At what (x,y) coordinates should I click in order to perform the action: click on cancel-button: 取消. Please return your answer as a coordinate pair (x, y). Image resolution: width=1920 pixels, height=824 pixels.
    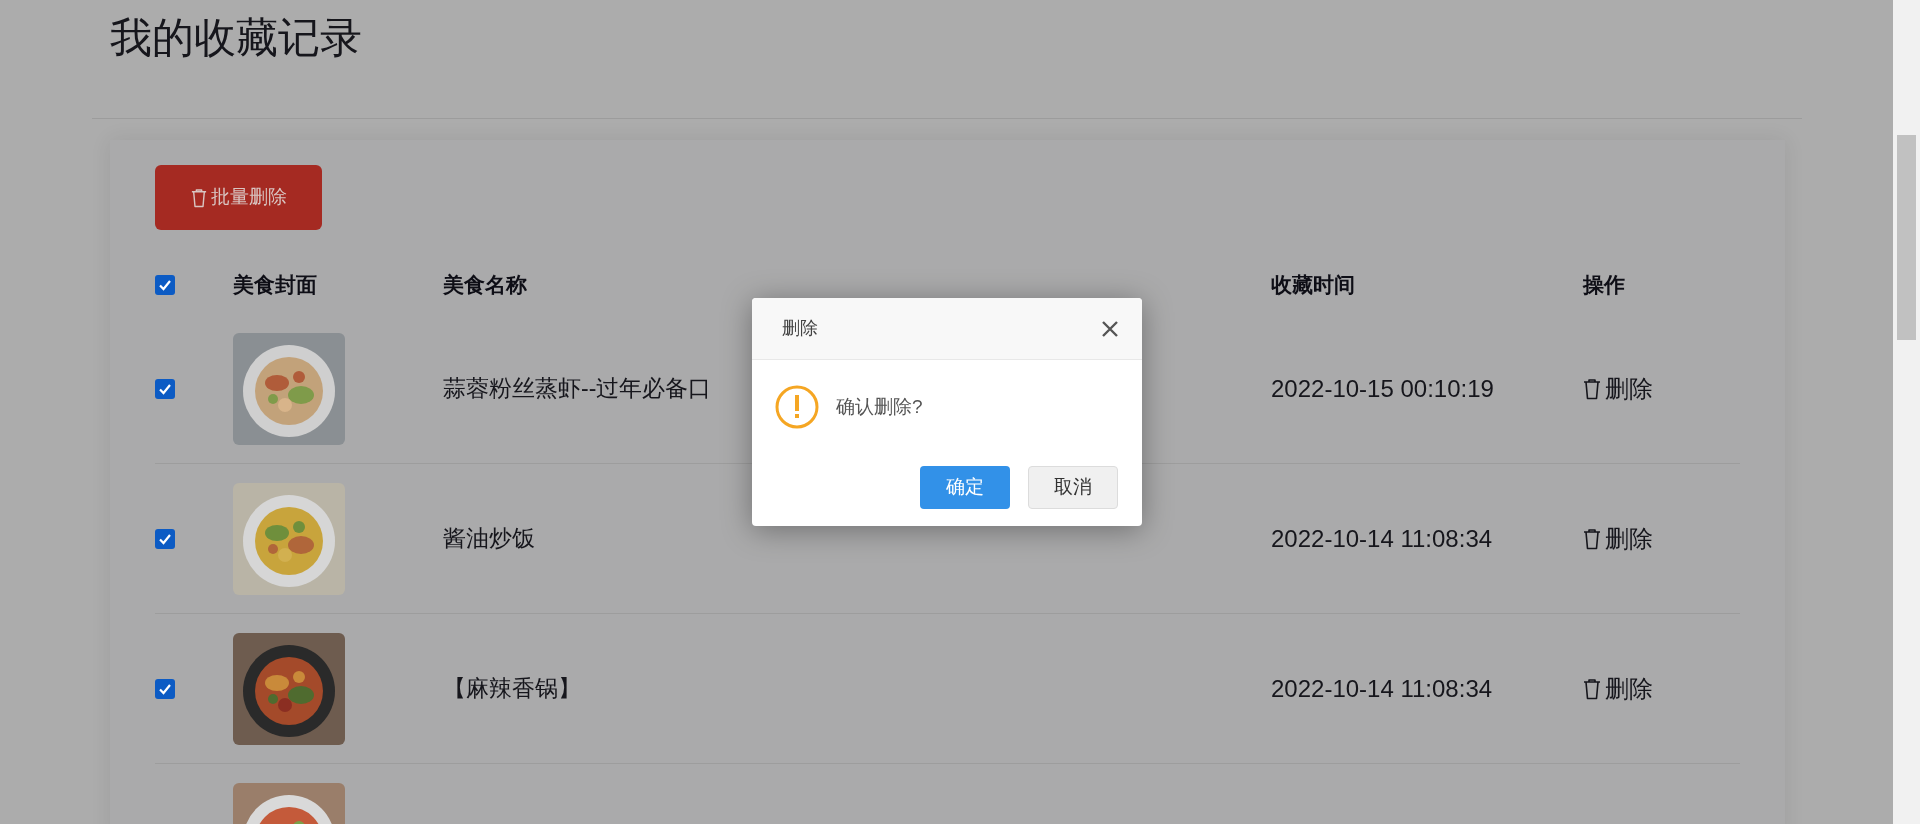
    Looking at the image, I should click on (1073, 487).